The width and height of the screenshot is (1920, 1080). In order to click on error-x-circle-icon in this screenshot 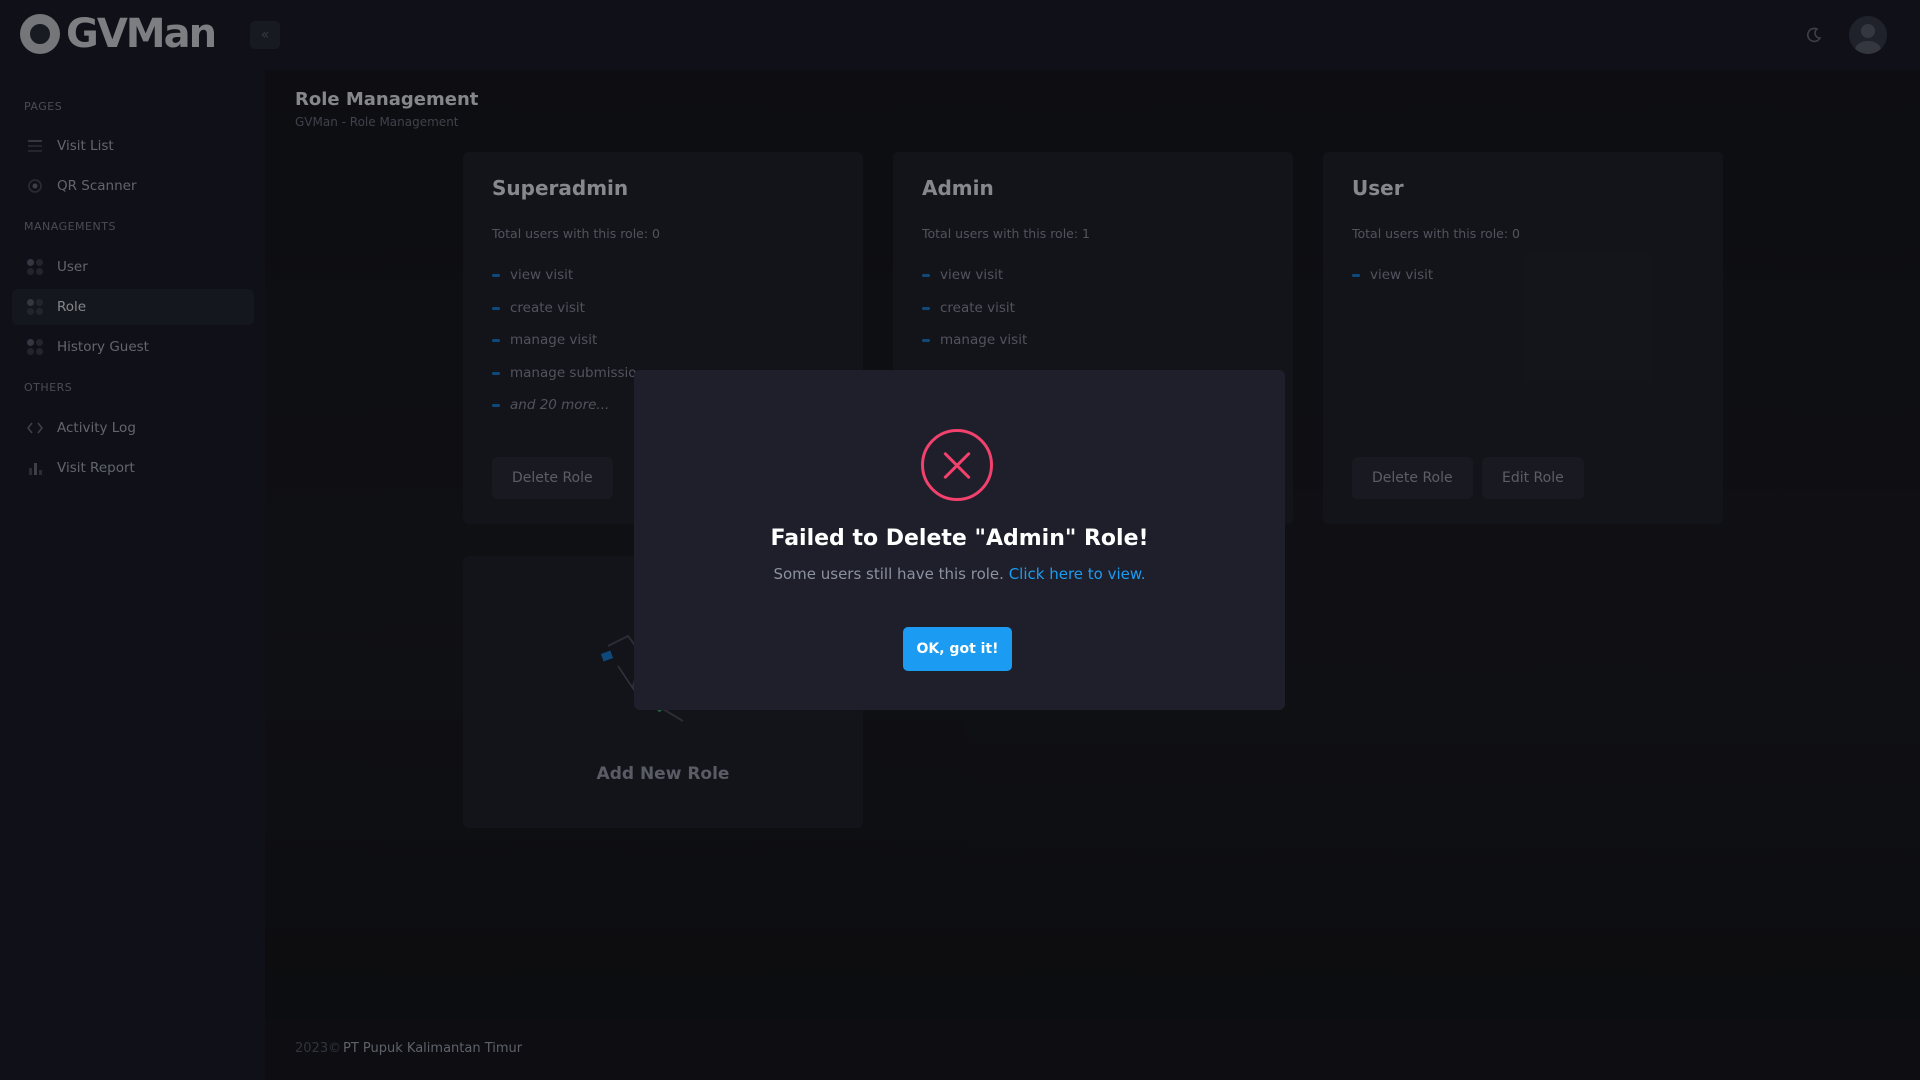, I will do `click(957, 465)`.